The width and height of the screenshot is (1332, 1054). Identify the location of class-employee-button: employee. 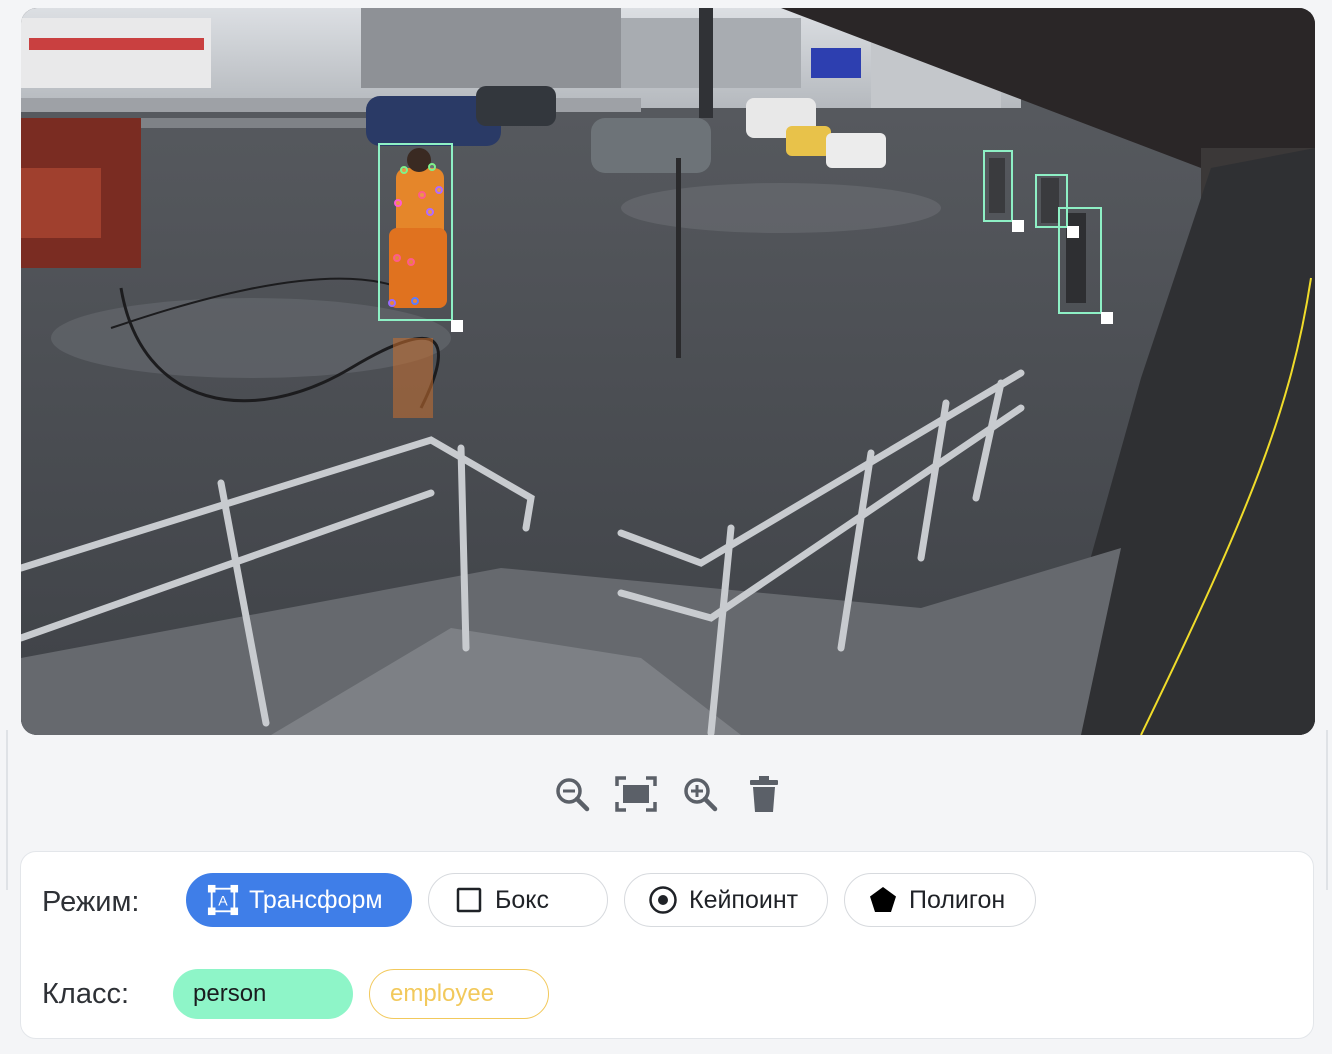
(459, 994).